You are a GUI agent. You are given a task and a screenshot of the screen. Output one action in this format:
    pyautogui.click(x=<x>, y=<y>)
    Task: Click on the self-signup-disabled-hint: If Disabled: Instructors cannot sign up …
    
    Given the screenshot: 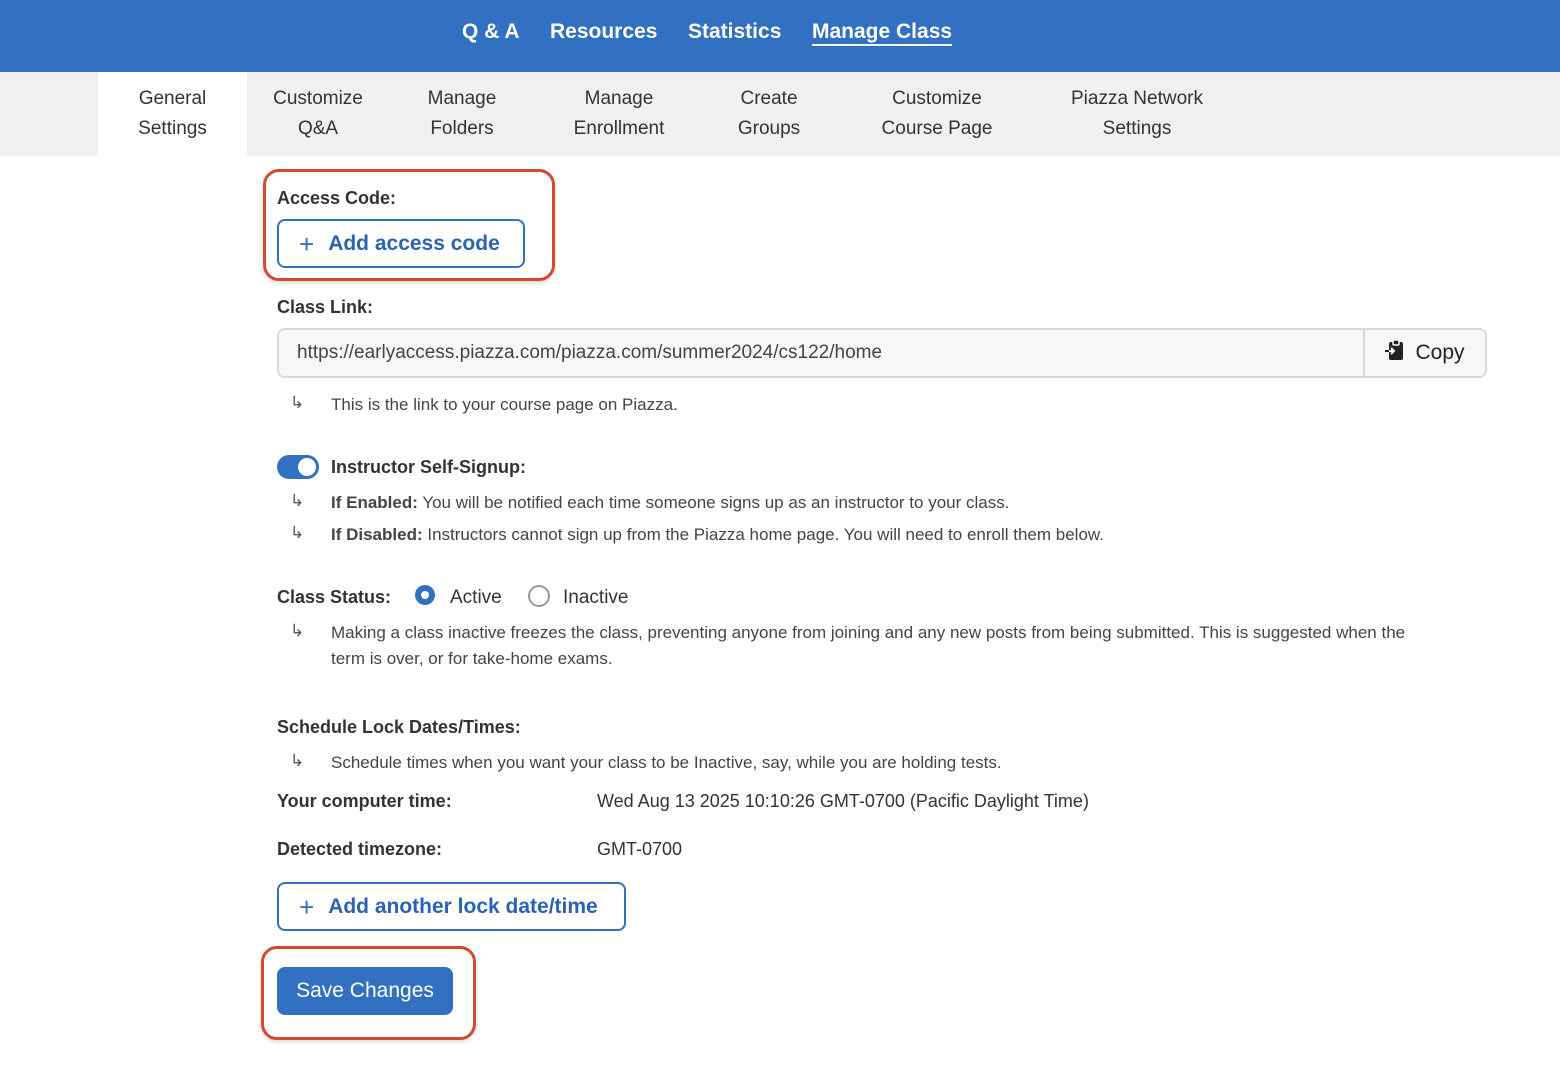 What is the action you would take?
    pyautogui.click(x=717, y=535)
    